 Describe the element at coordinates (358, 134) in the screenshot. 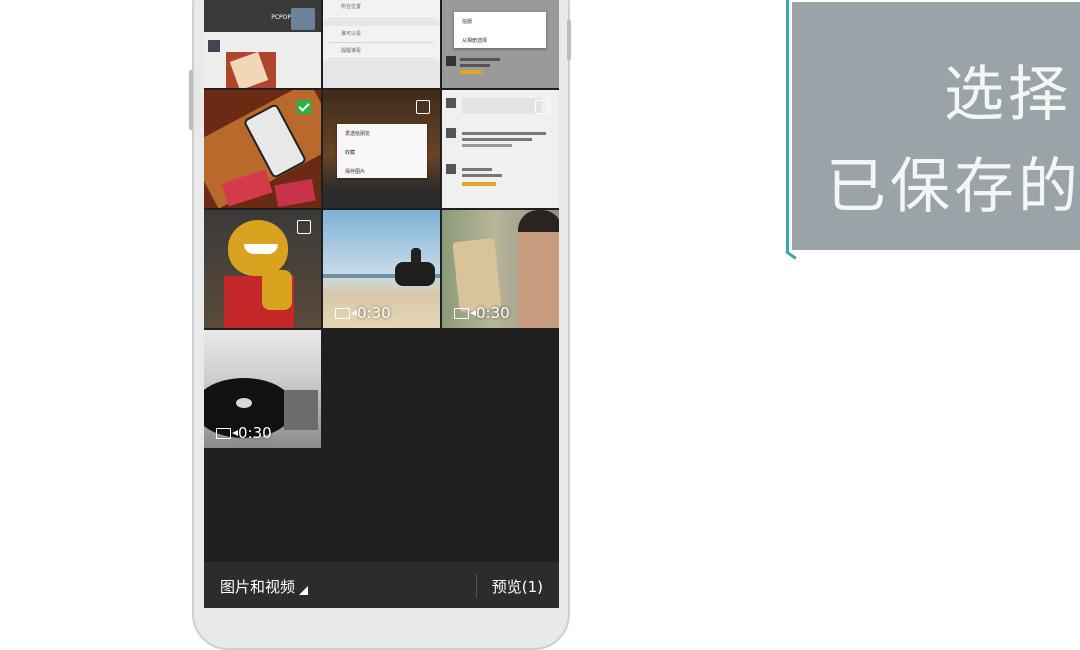

I see `menu-item: 发送给朋友` at that location.